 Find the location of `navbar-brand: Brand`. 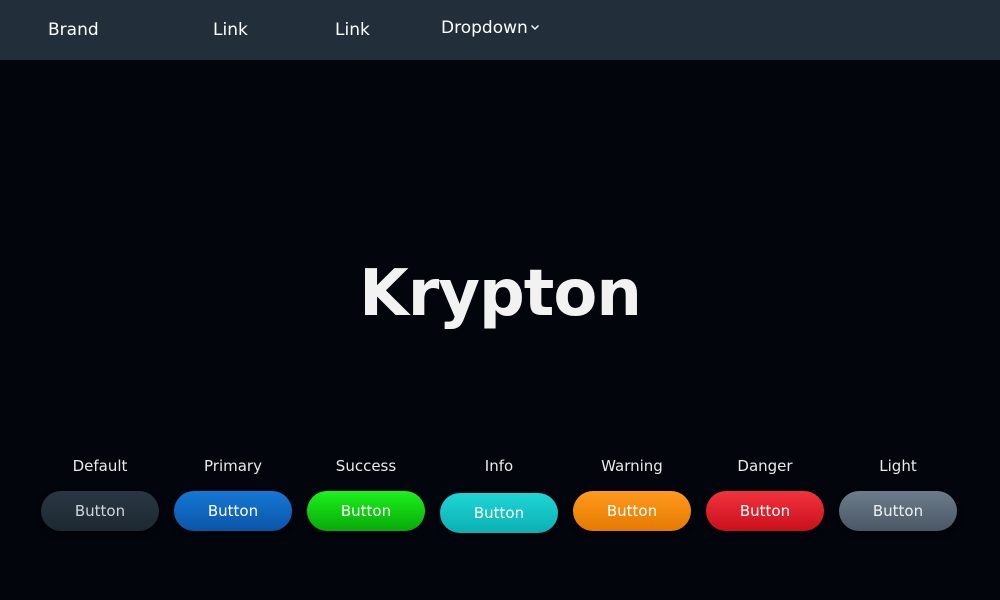

navbar-brand: Brand is located at coordinates (73, 30).